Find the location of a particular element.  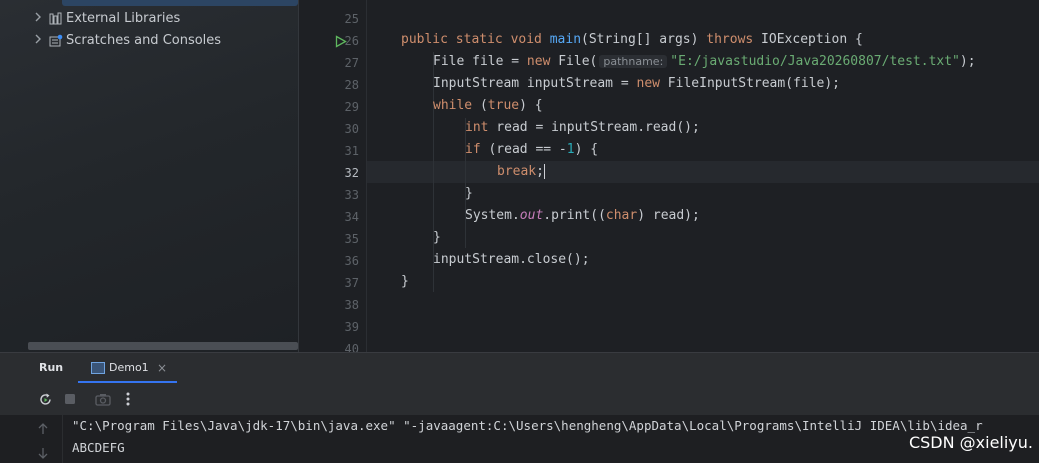

line-number: 26 is located at coordinates (351, 41).